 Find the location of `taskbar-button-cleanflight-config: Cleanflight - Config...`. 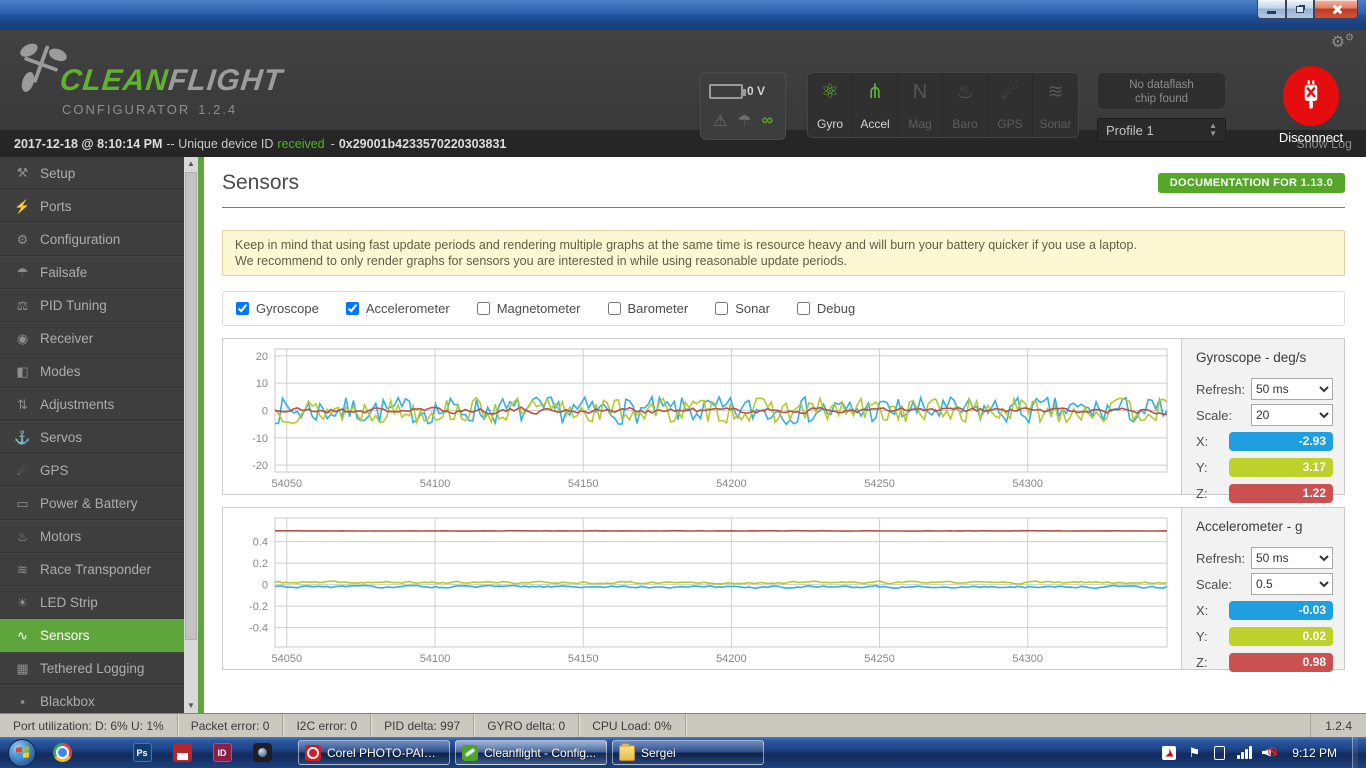

taskbar-button-cleanflight-config: Cleanflight - Config... is located at coordinates (531, 752).